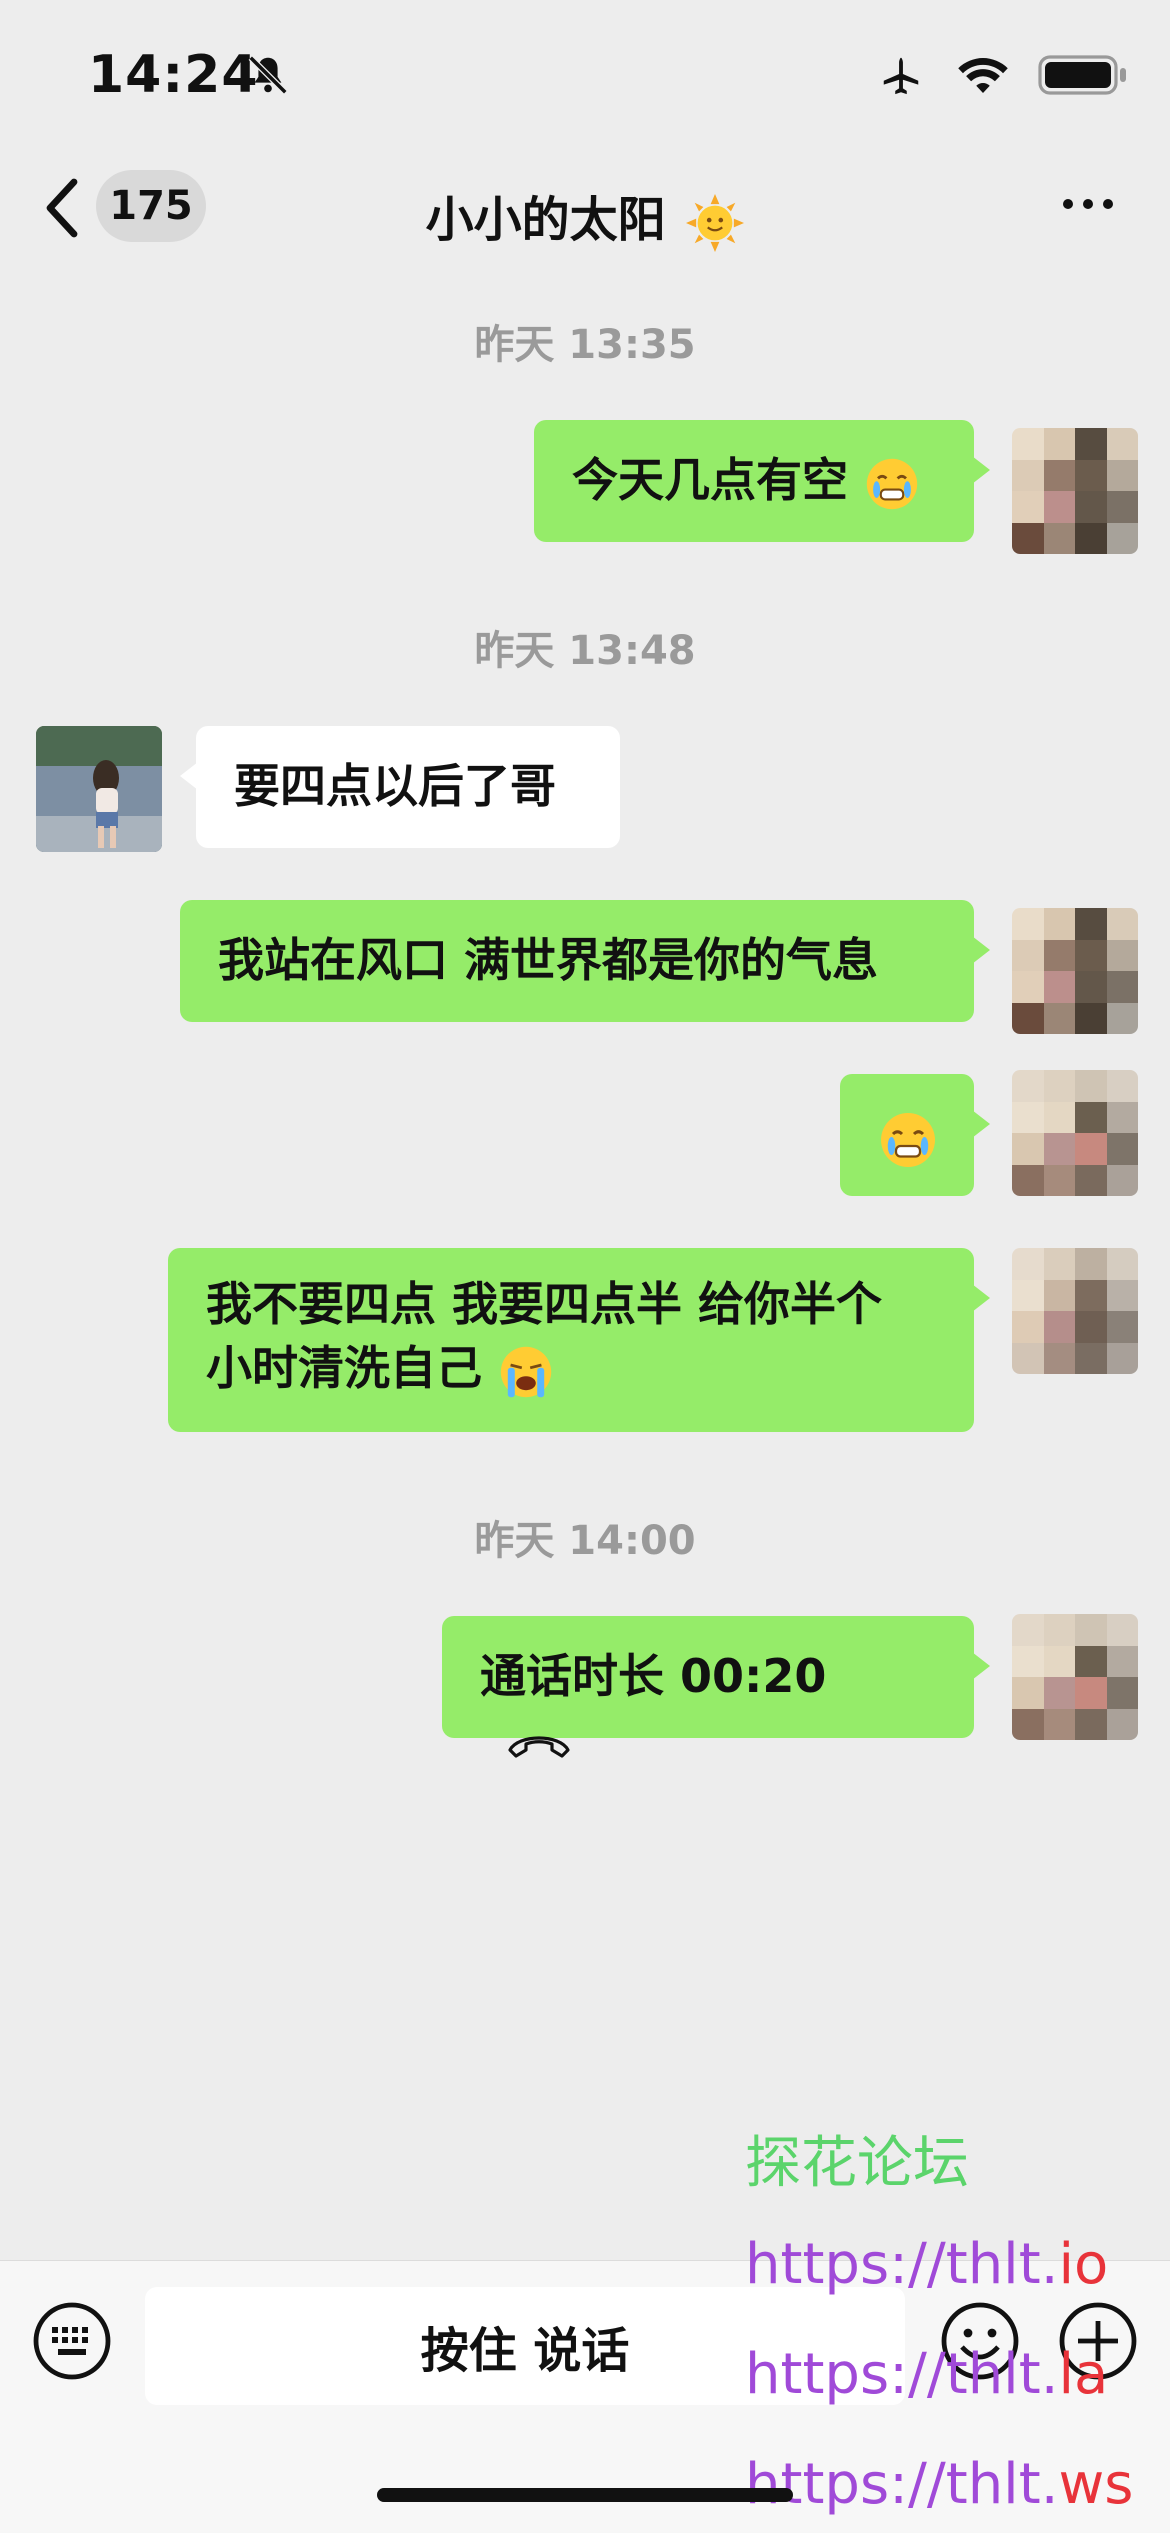  I want to click on status-bar: 14:24, so click(585, 75).